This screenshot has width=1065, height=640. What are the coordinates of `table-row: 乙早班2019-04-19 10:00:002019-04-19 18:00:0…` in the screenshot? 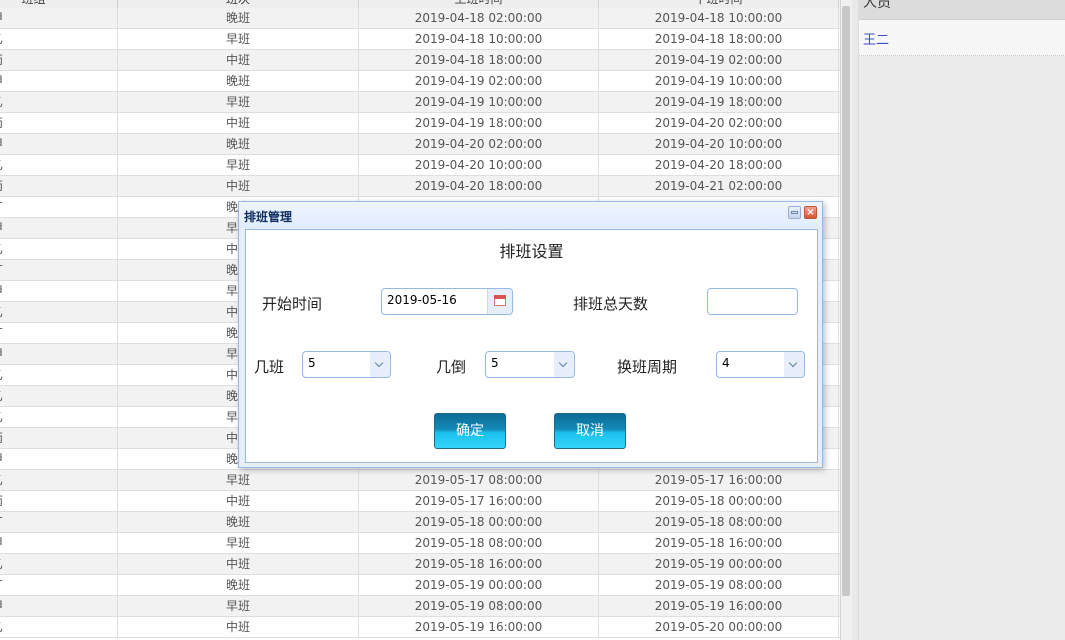 It's located at (420, 102).